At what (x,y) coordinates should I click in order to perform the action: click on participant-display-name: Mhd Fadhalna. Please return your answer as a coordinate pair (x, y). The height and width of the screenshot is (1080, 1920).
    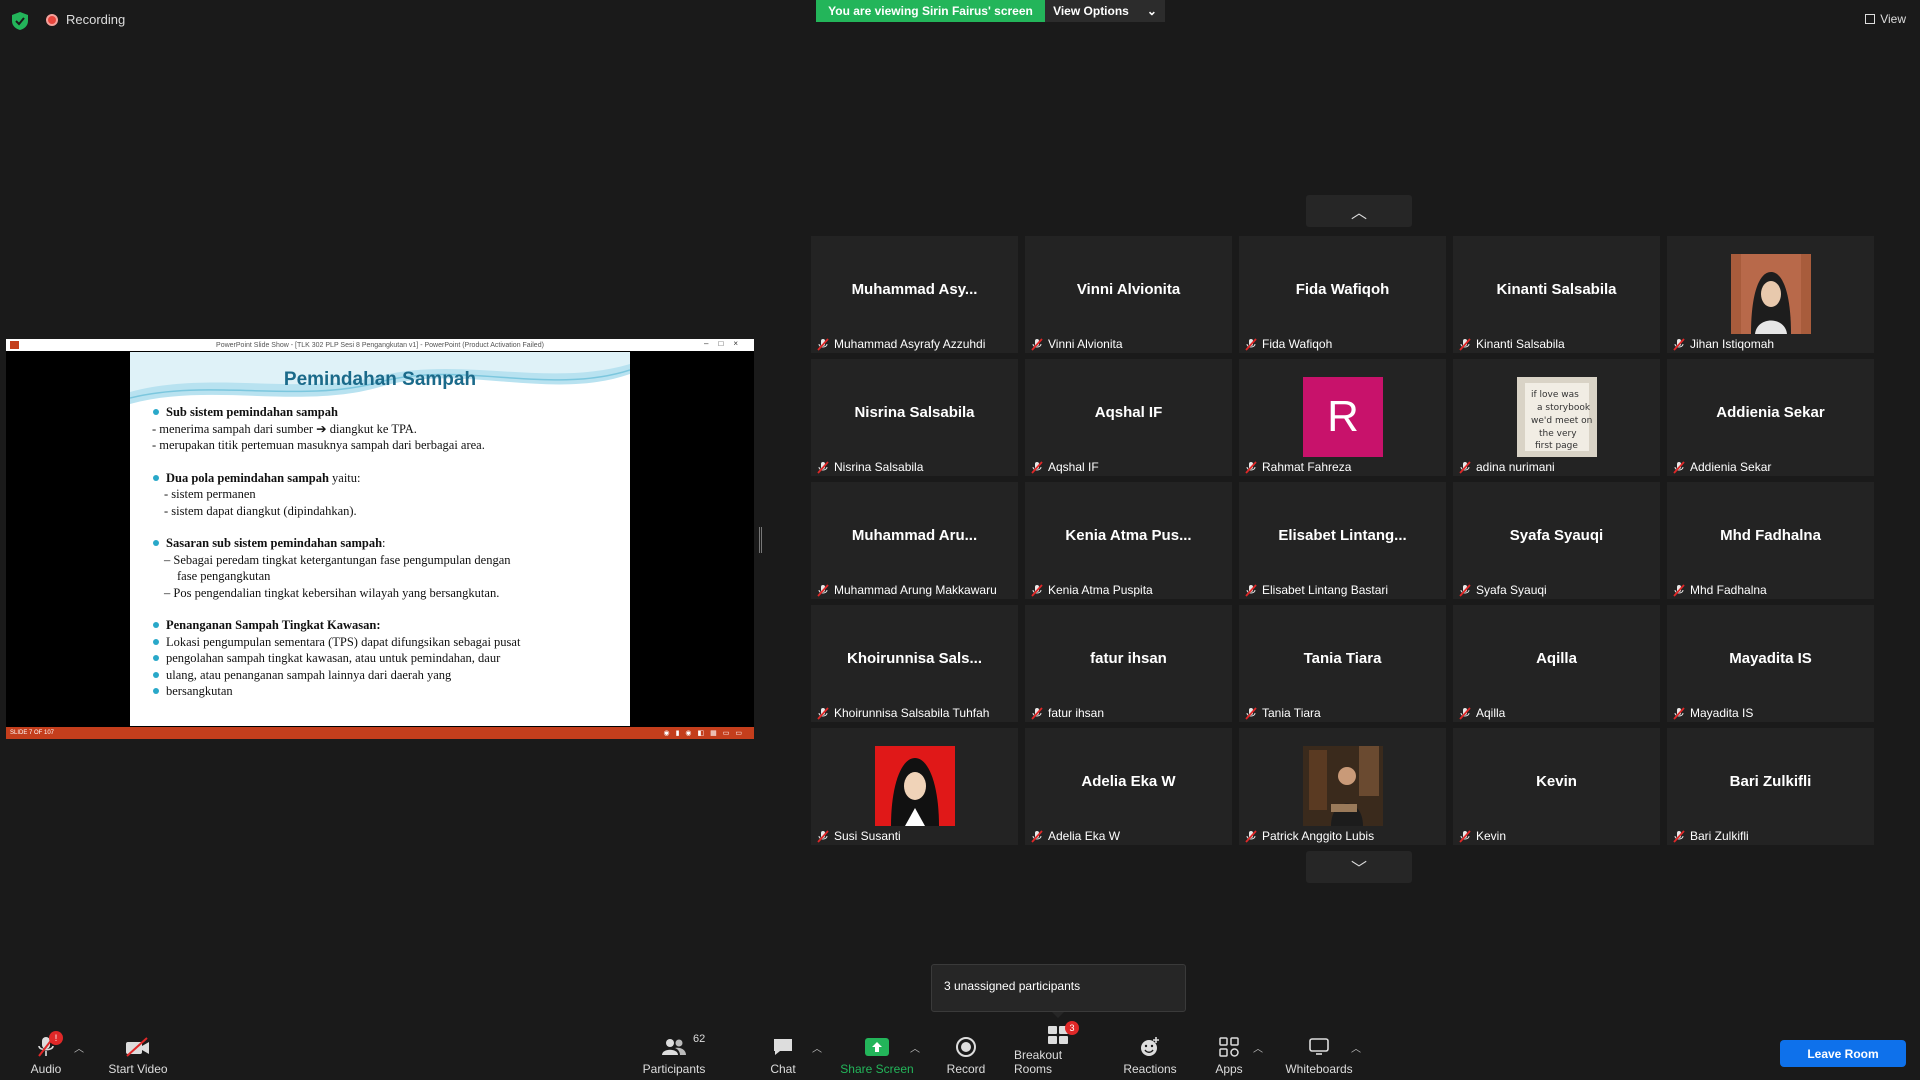
    Looking at the image, I should click on (1770, 535).